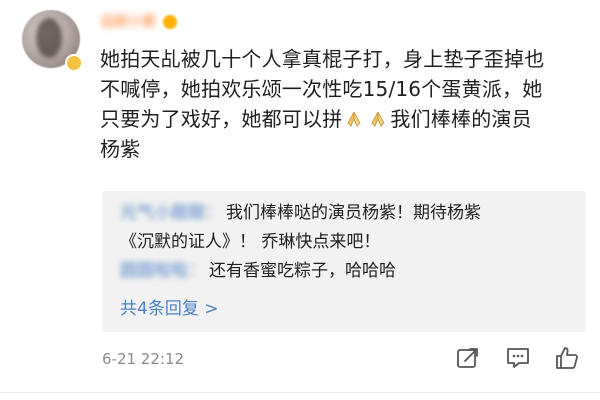  What do you see at coordinates (468, 358) in the screenshot?
I see `share-icon` at bounding box center [468, 358].